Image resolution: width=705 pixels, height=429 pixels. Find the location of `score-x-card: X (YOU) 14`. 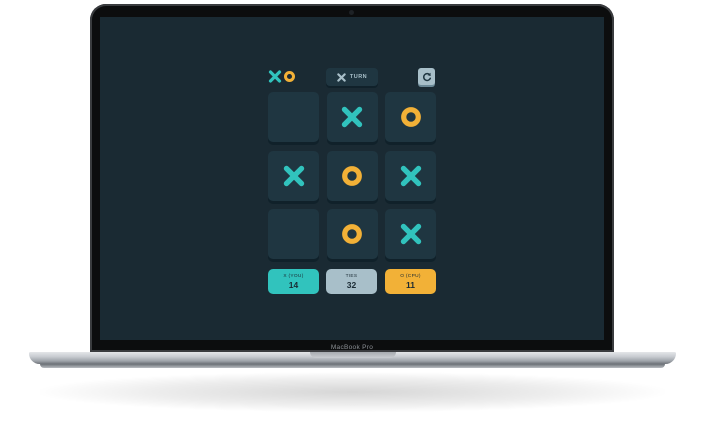

score-x-card: X (YOU) 14 is located at coordinates (293, 281).